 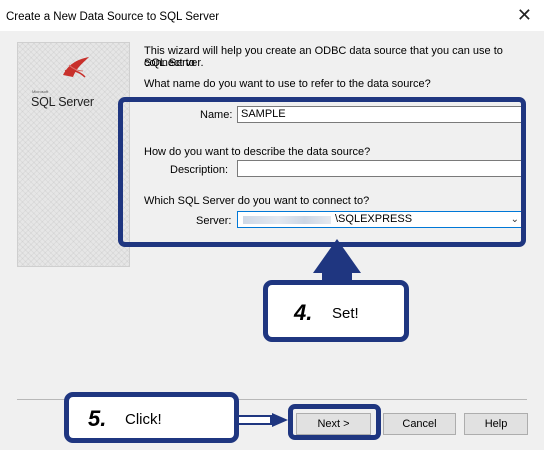 I want to click on step-4-number: 4., so click(x=303, y=312).